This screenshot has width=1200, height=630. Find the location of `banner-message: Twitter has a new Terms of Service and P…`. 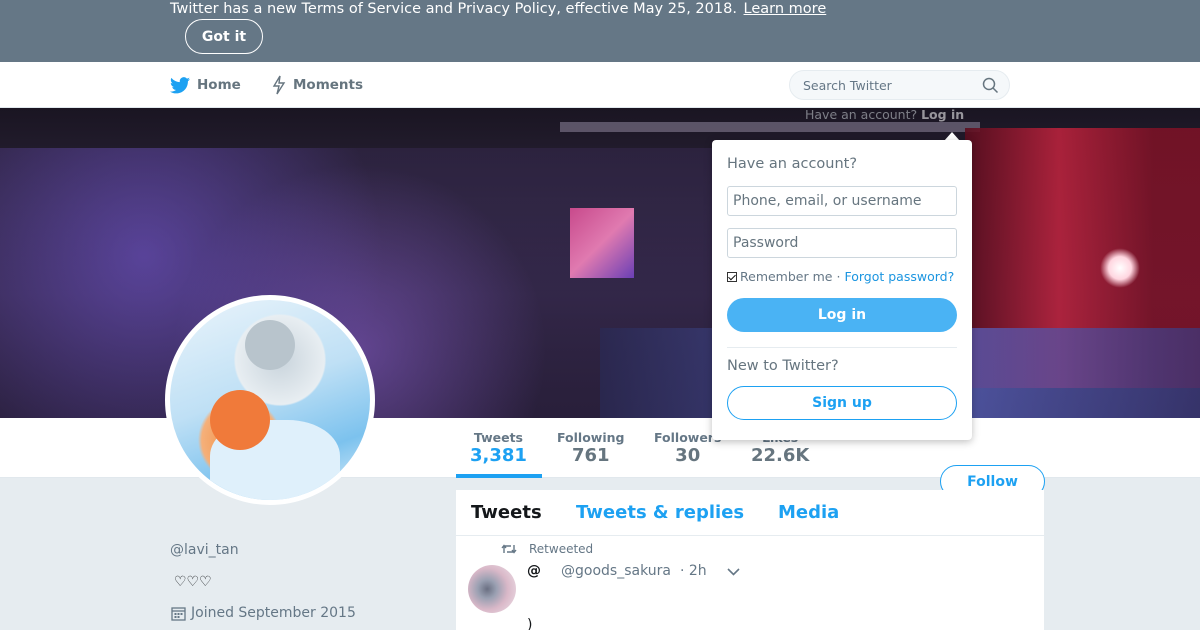

banner-message: Twitter has a new Terms of Service and P… is located at coordinates (453, 9).